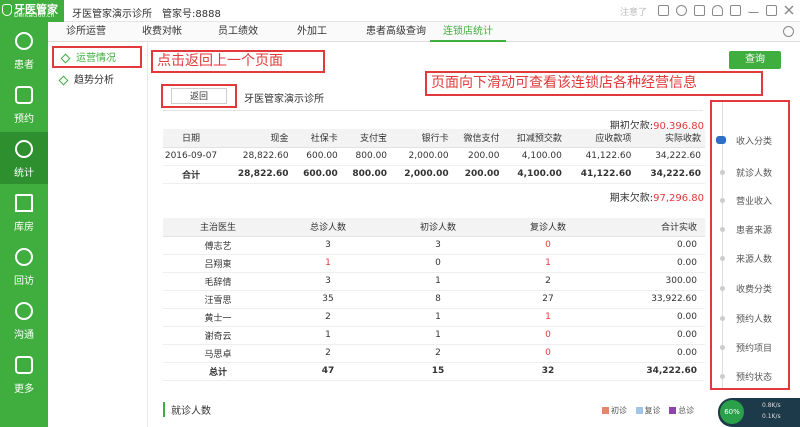 Image resolution: width=800 pixels, height=427 pixels. I want to click on submenu-item-trends: 趋势分析, so click(97, 81).